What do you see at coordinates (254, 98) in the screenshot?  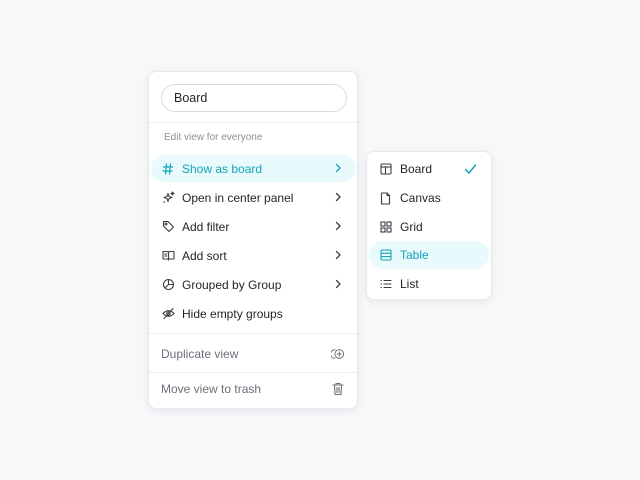 I see `view-name-input` at bounding box center [254, 98].